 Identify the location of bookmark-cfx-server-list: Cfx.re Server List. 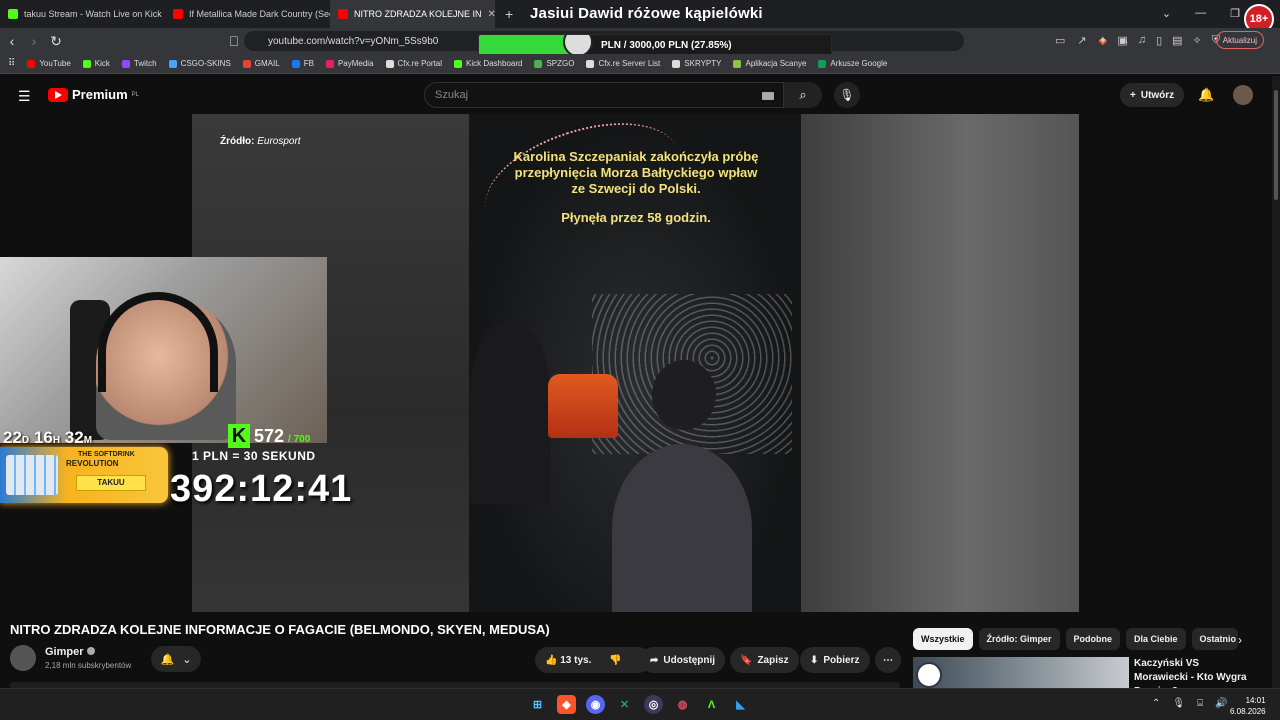
(623, 63).